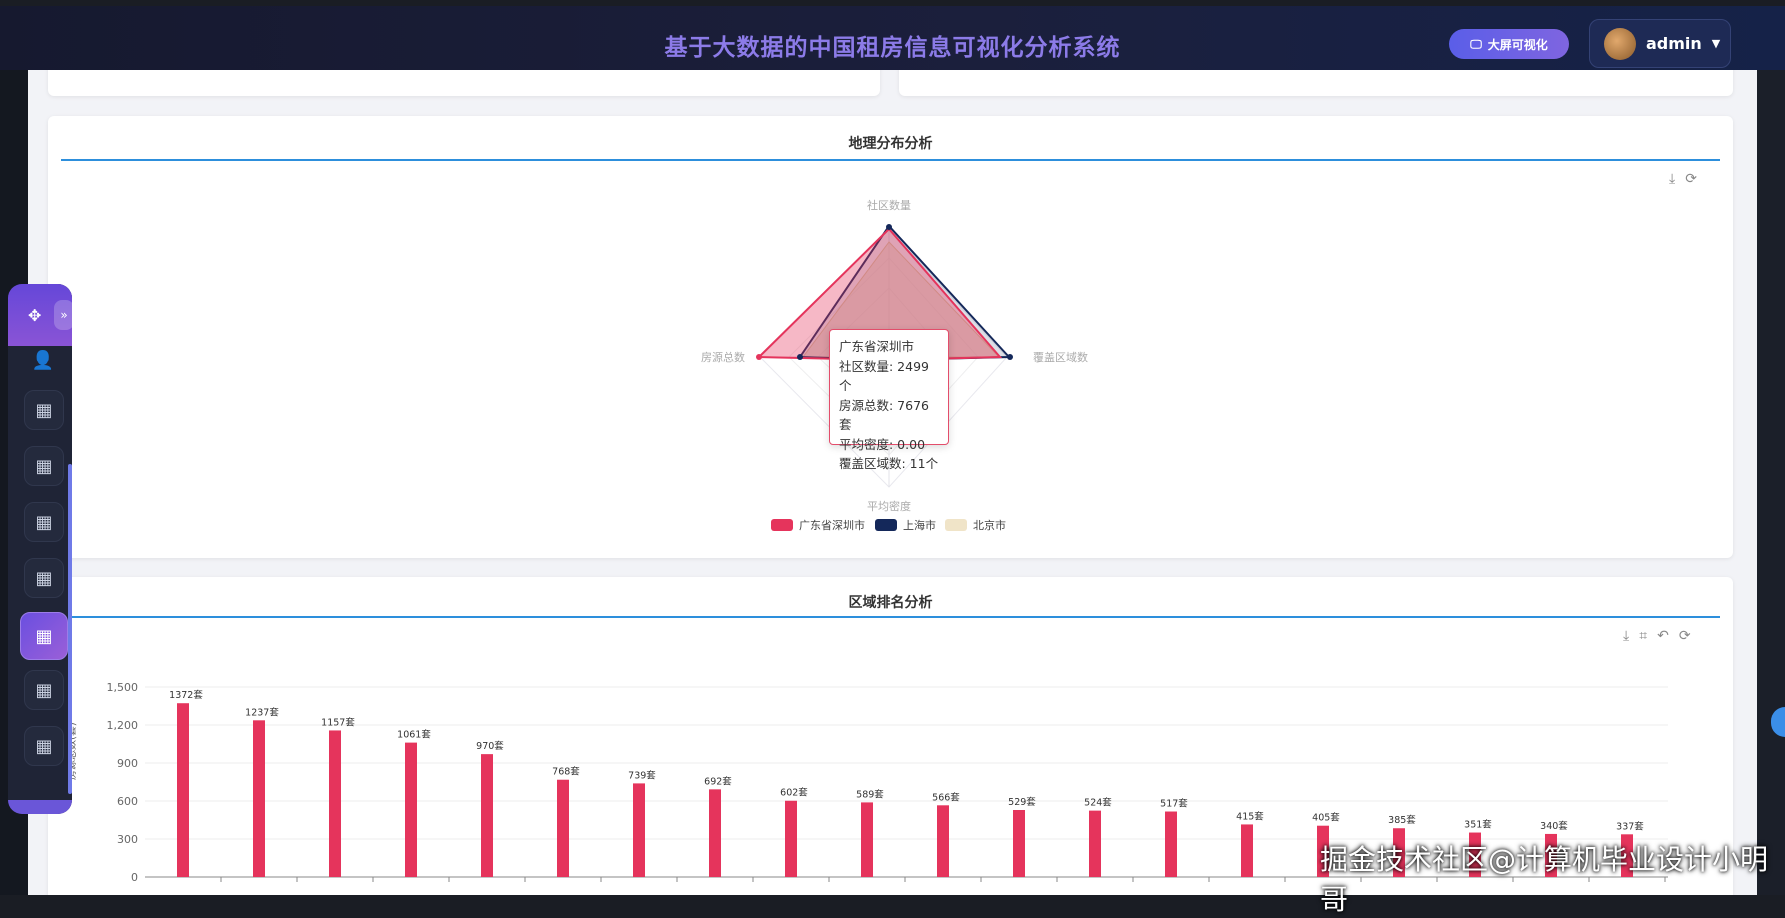 The image size is (1785, 918). I want to click on tooltip-line: 房源总数: 7676套, so click(884, 415).